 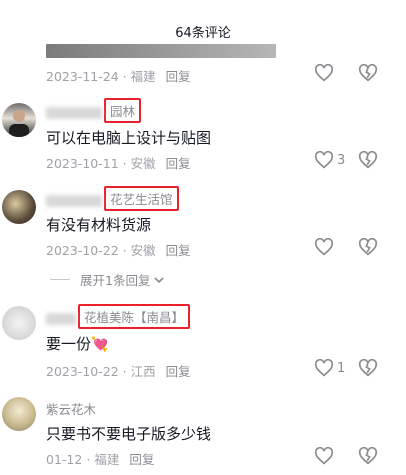 I want to click on chevron-down-icon, so click(x=159, y=279).